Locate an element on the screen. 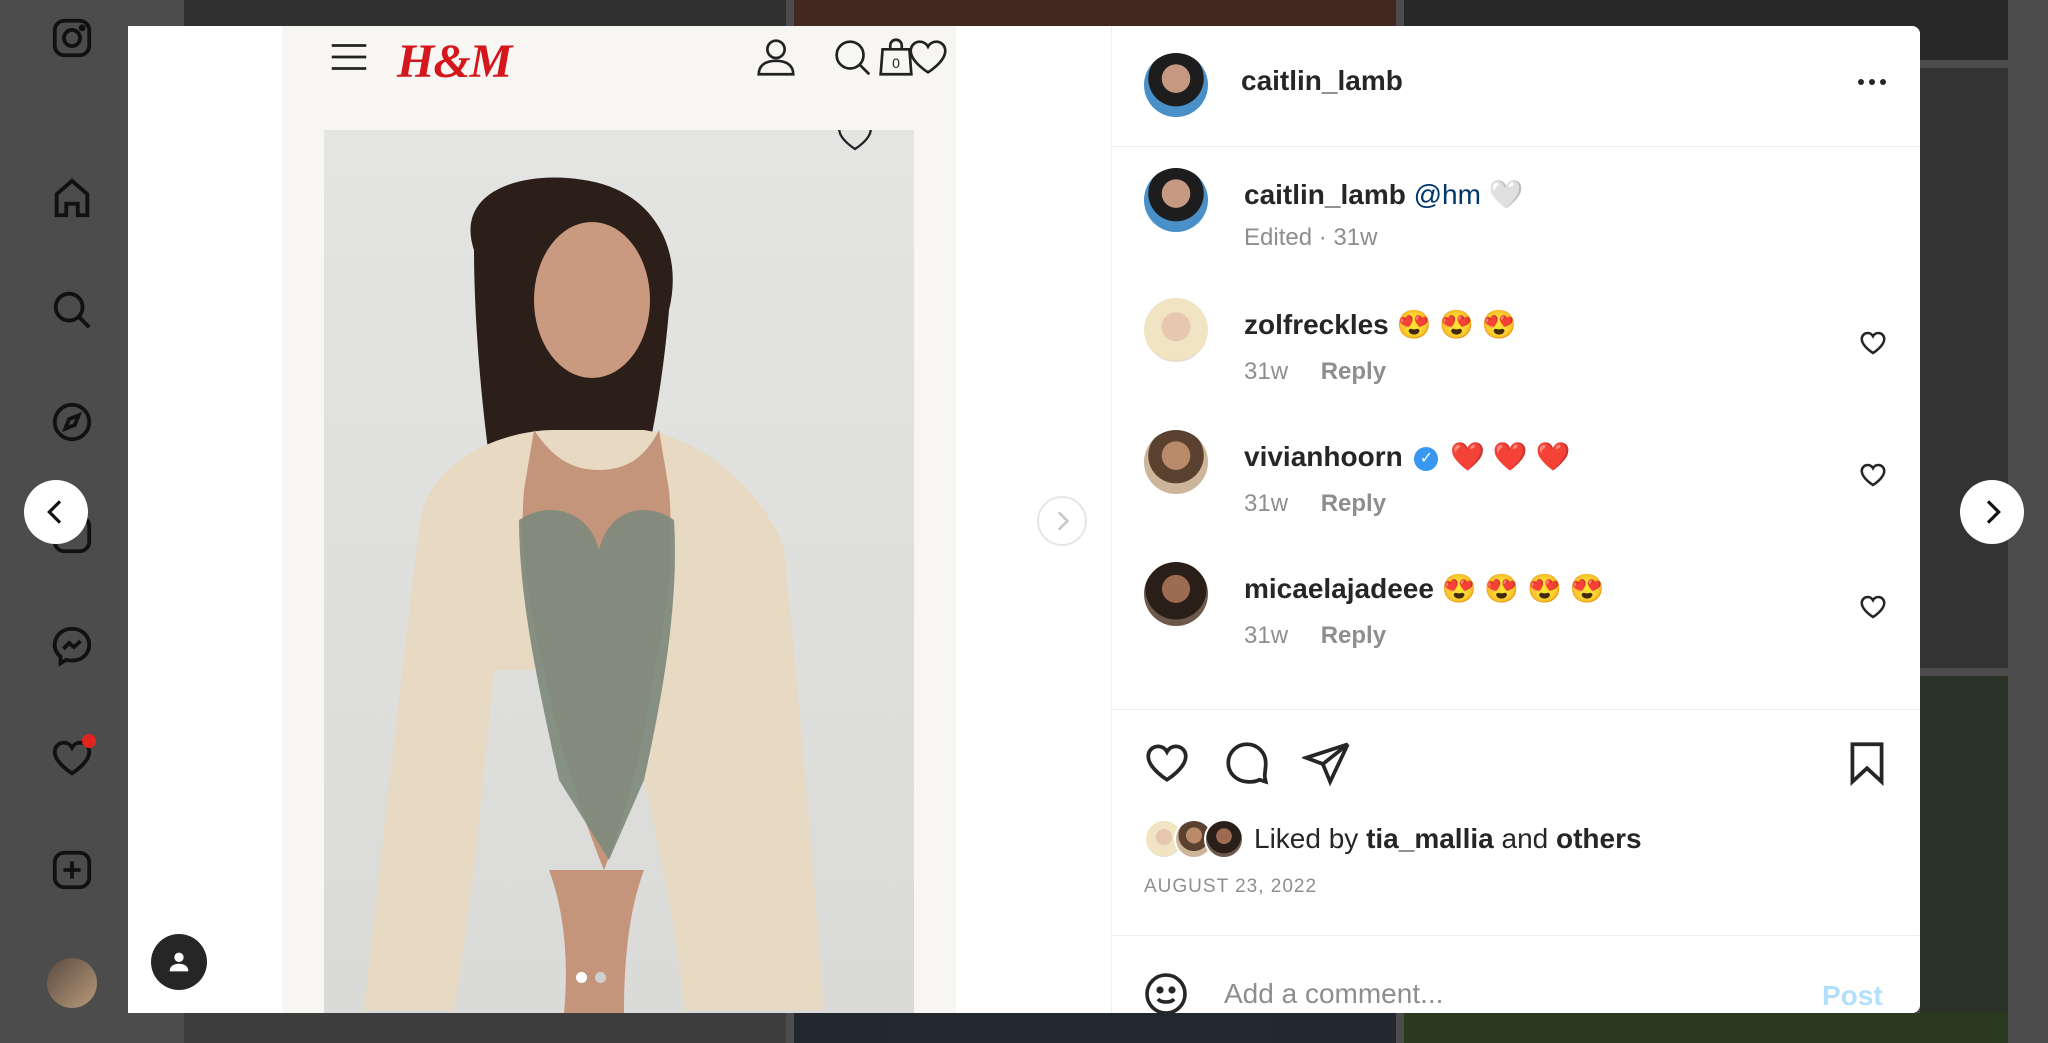  create-icon is located at coordinates (72, 870).